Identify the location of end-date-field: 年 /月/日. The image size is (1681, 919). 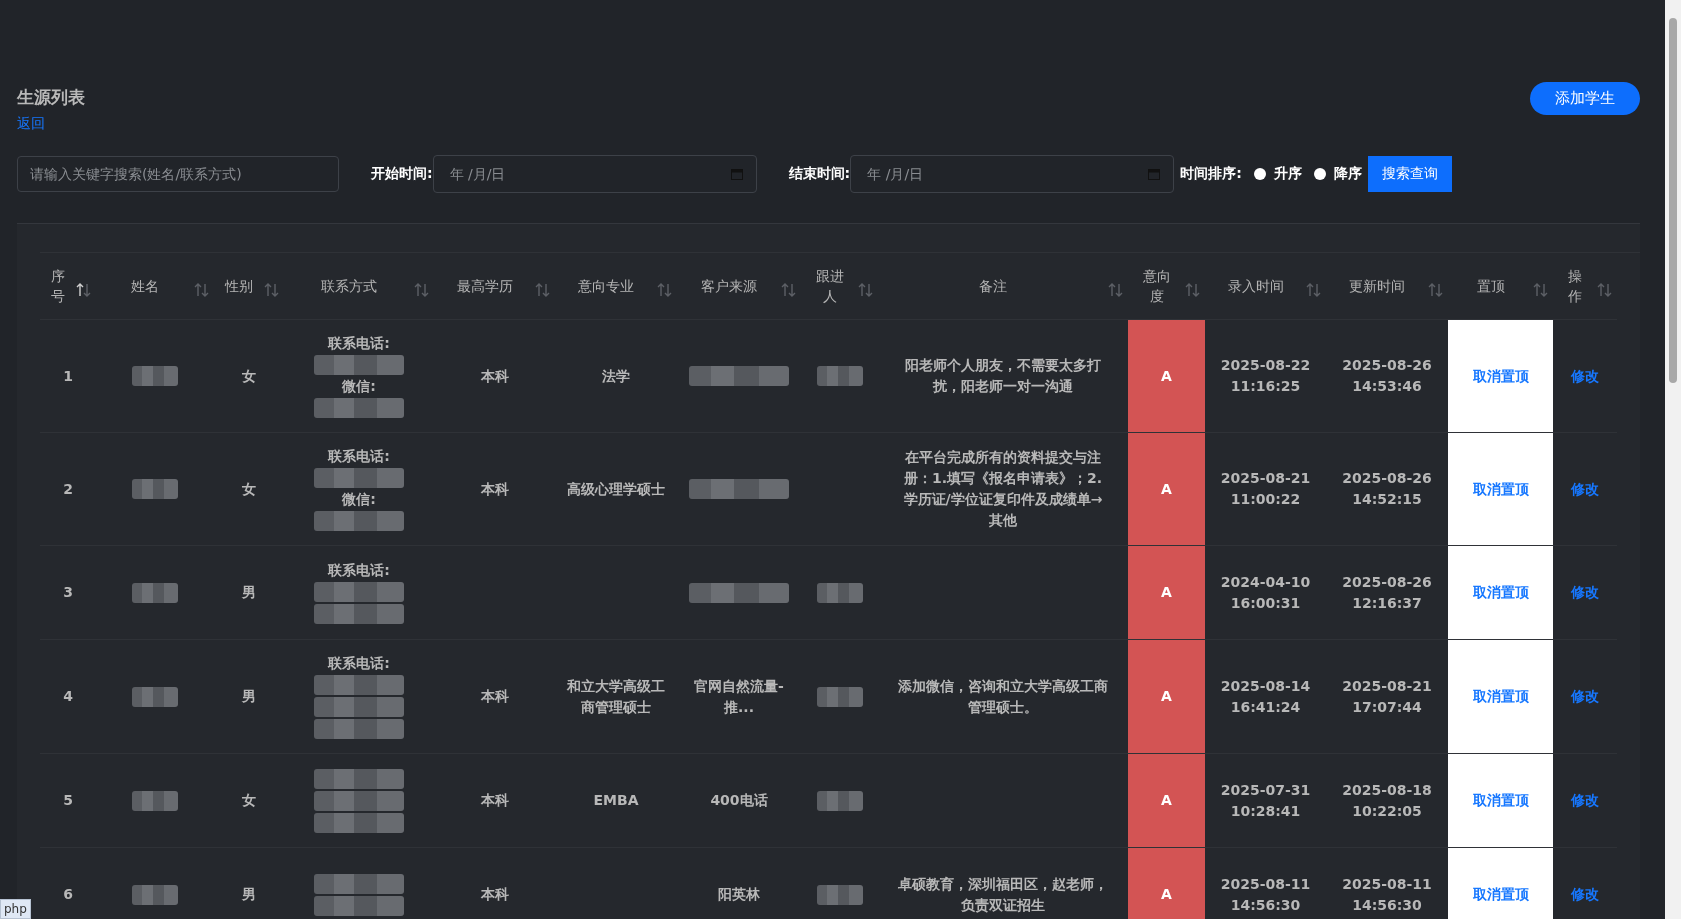
(1012, 174).